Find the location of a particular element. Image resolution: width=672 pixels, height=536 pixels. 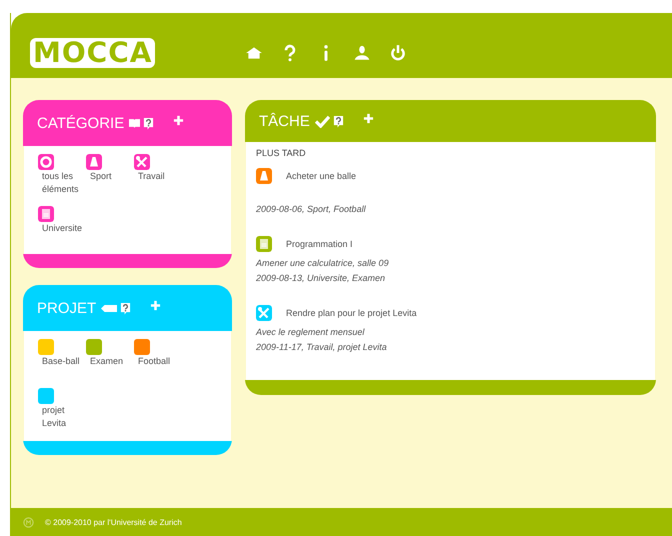

panel-title: TÂCHE is located at coordinates (284, 121).